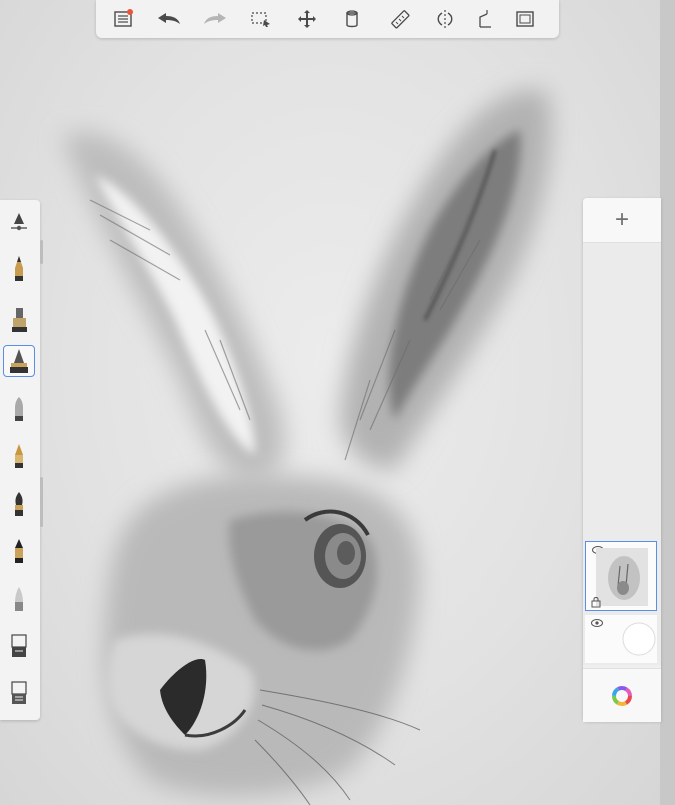 This screenshot has height=805, width=675. I want to click on undo-arrow-icon, so click(169, 18).